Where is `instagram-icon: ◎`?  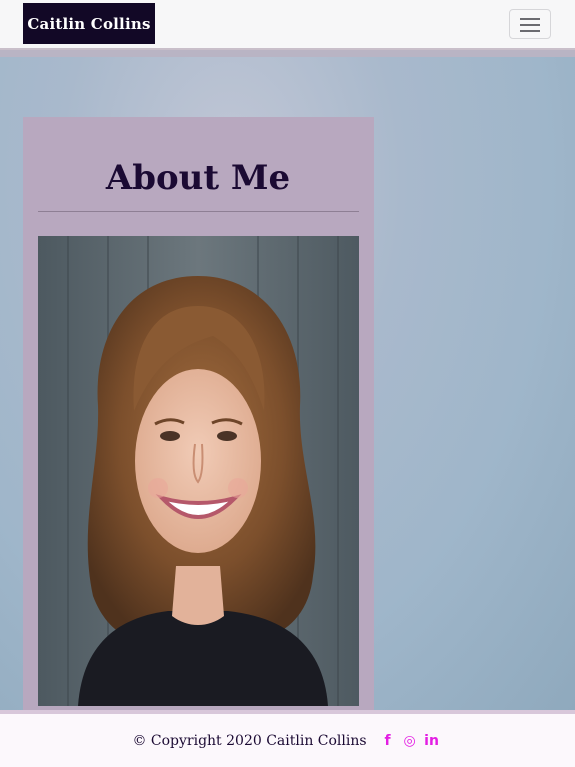
instagram-icon: ◎ is located at coordinates (410, 741).